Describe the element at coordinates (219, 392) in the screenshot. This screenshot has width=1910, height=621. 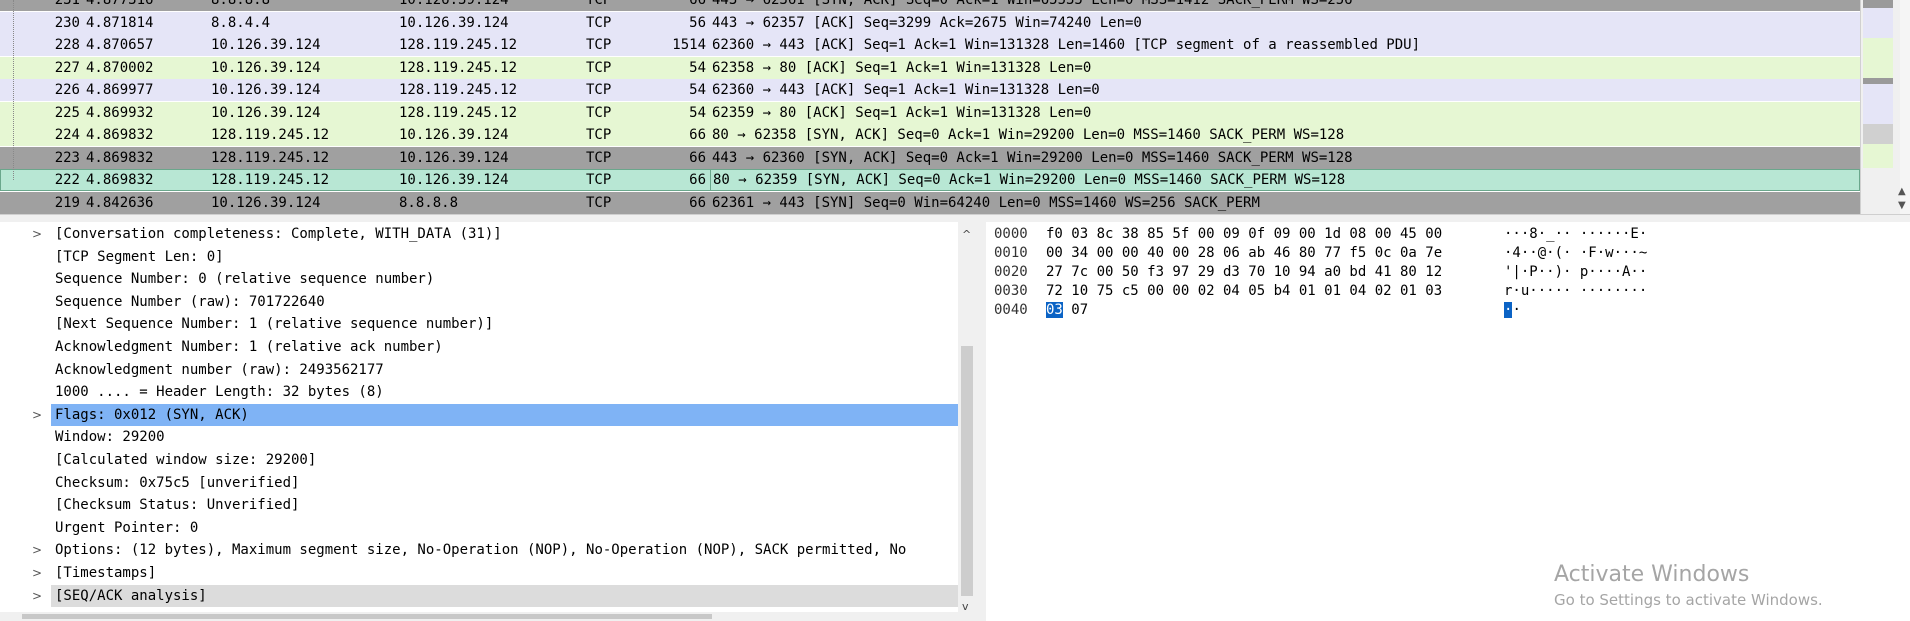
I see `detail-text: 1000 .... = Header Length: 32 bytes (8)` at that location.